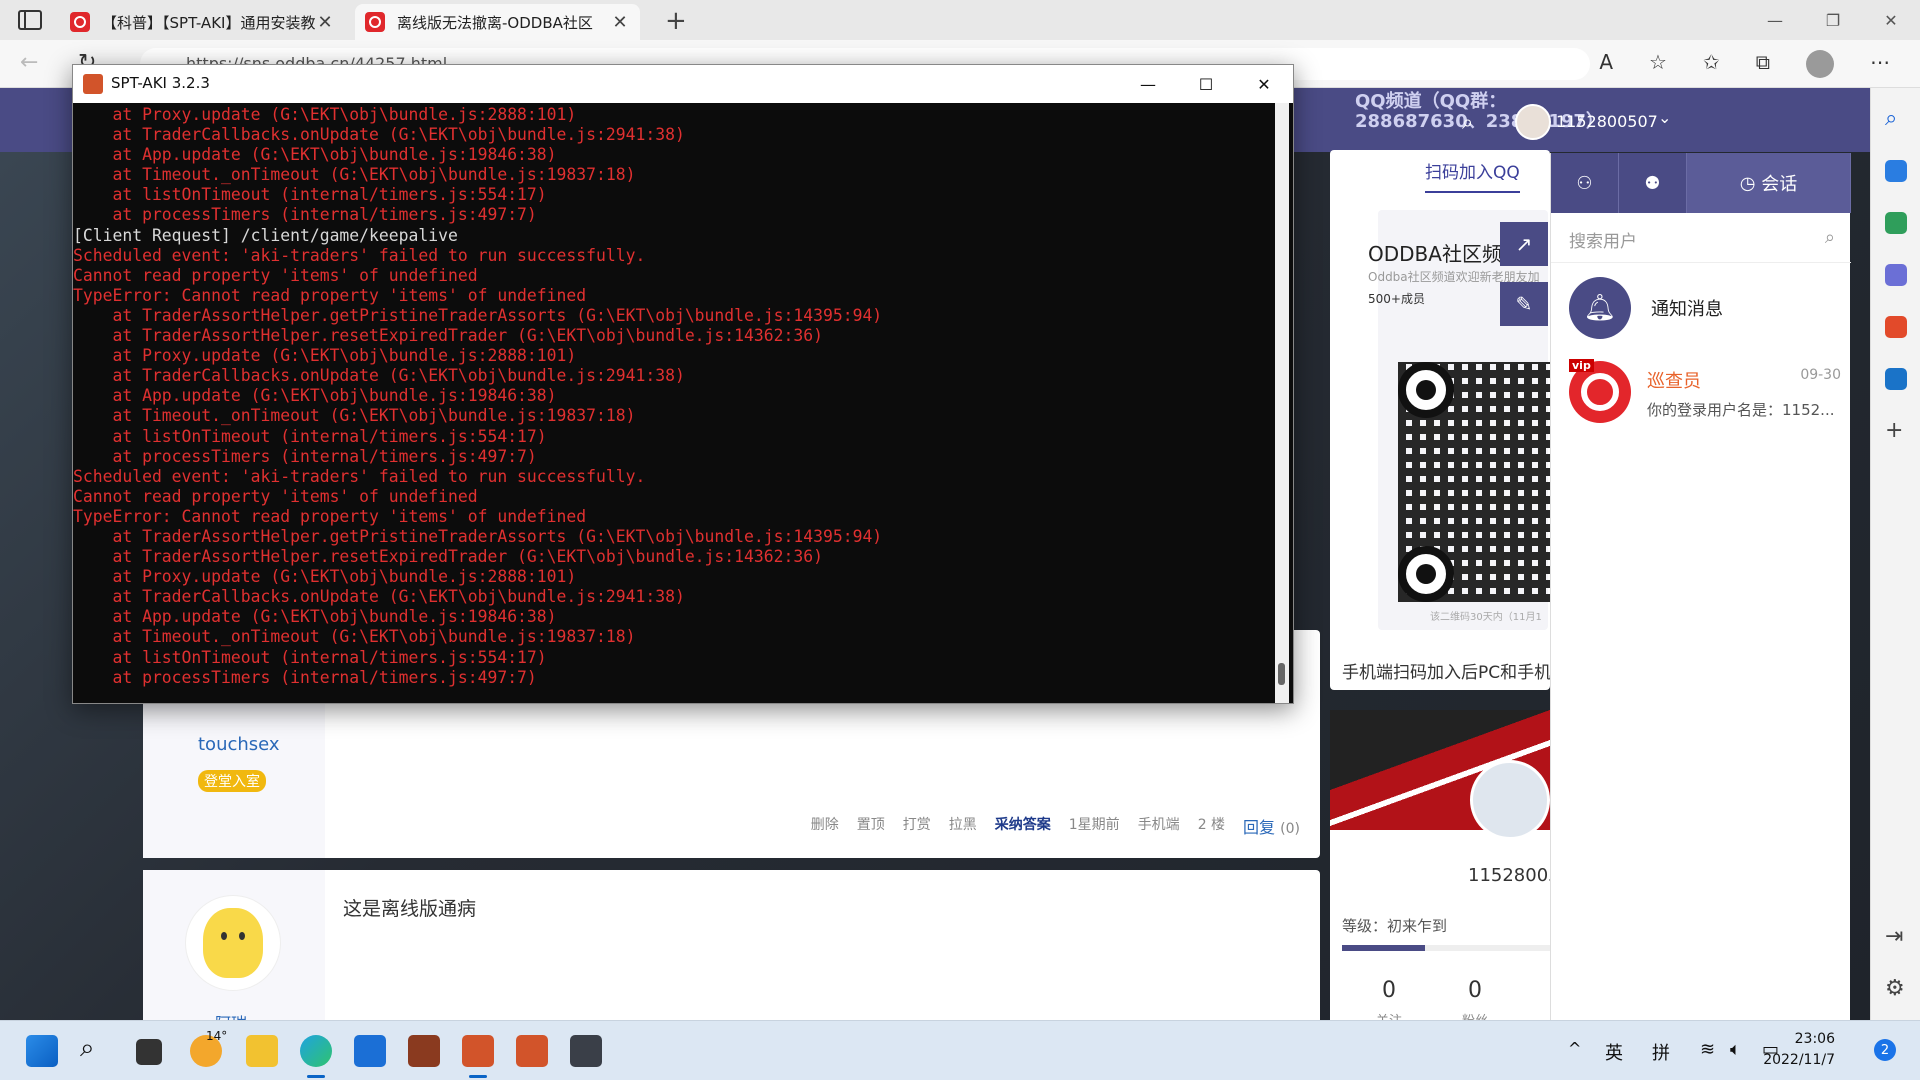 The image size is (1920, 1080). What do you see at coordinates (1747, 183) in the screenshot?
I see `clock-icon: ◷` at bounding box center [1747, 183].